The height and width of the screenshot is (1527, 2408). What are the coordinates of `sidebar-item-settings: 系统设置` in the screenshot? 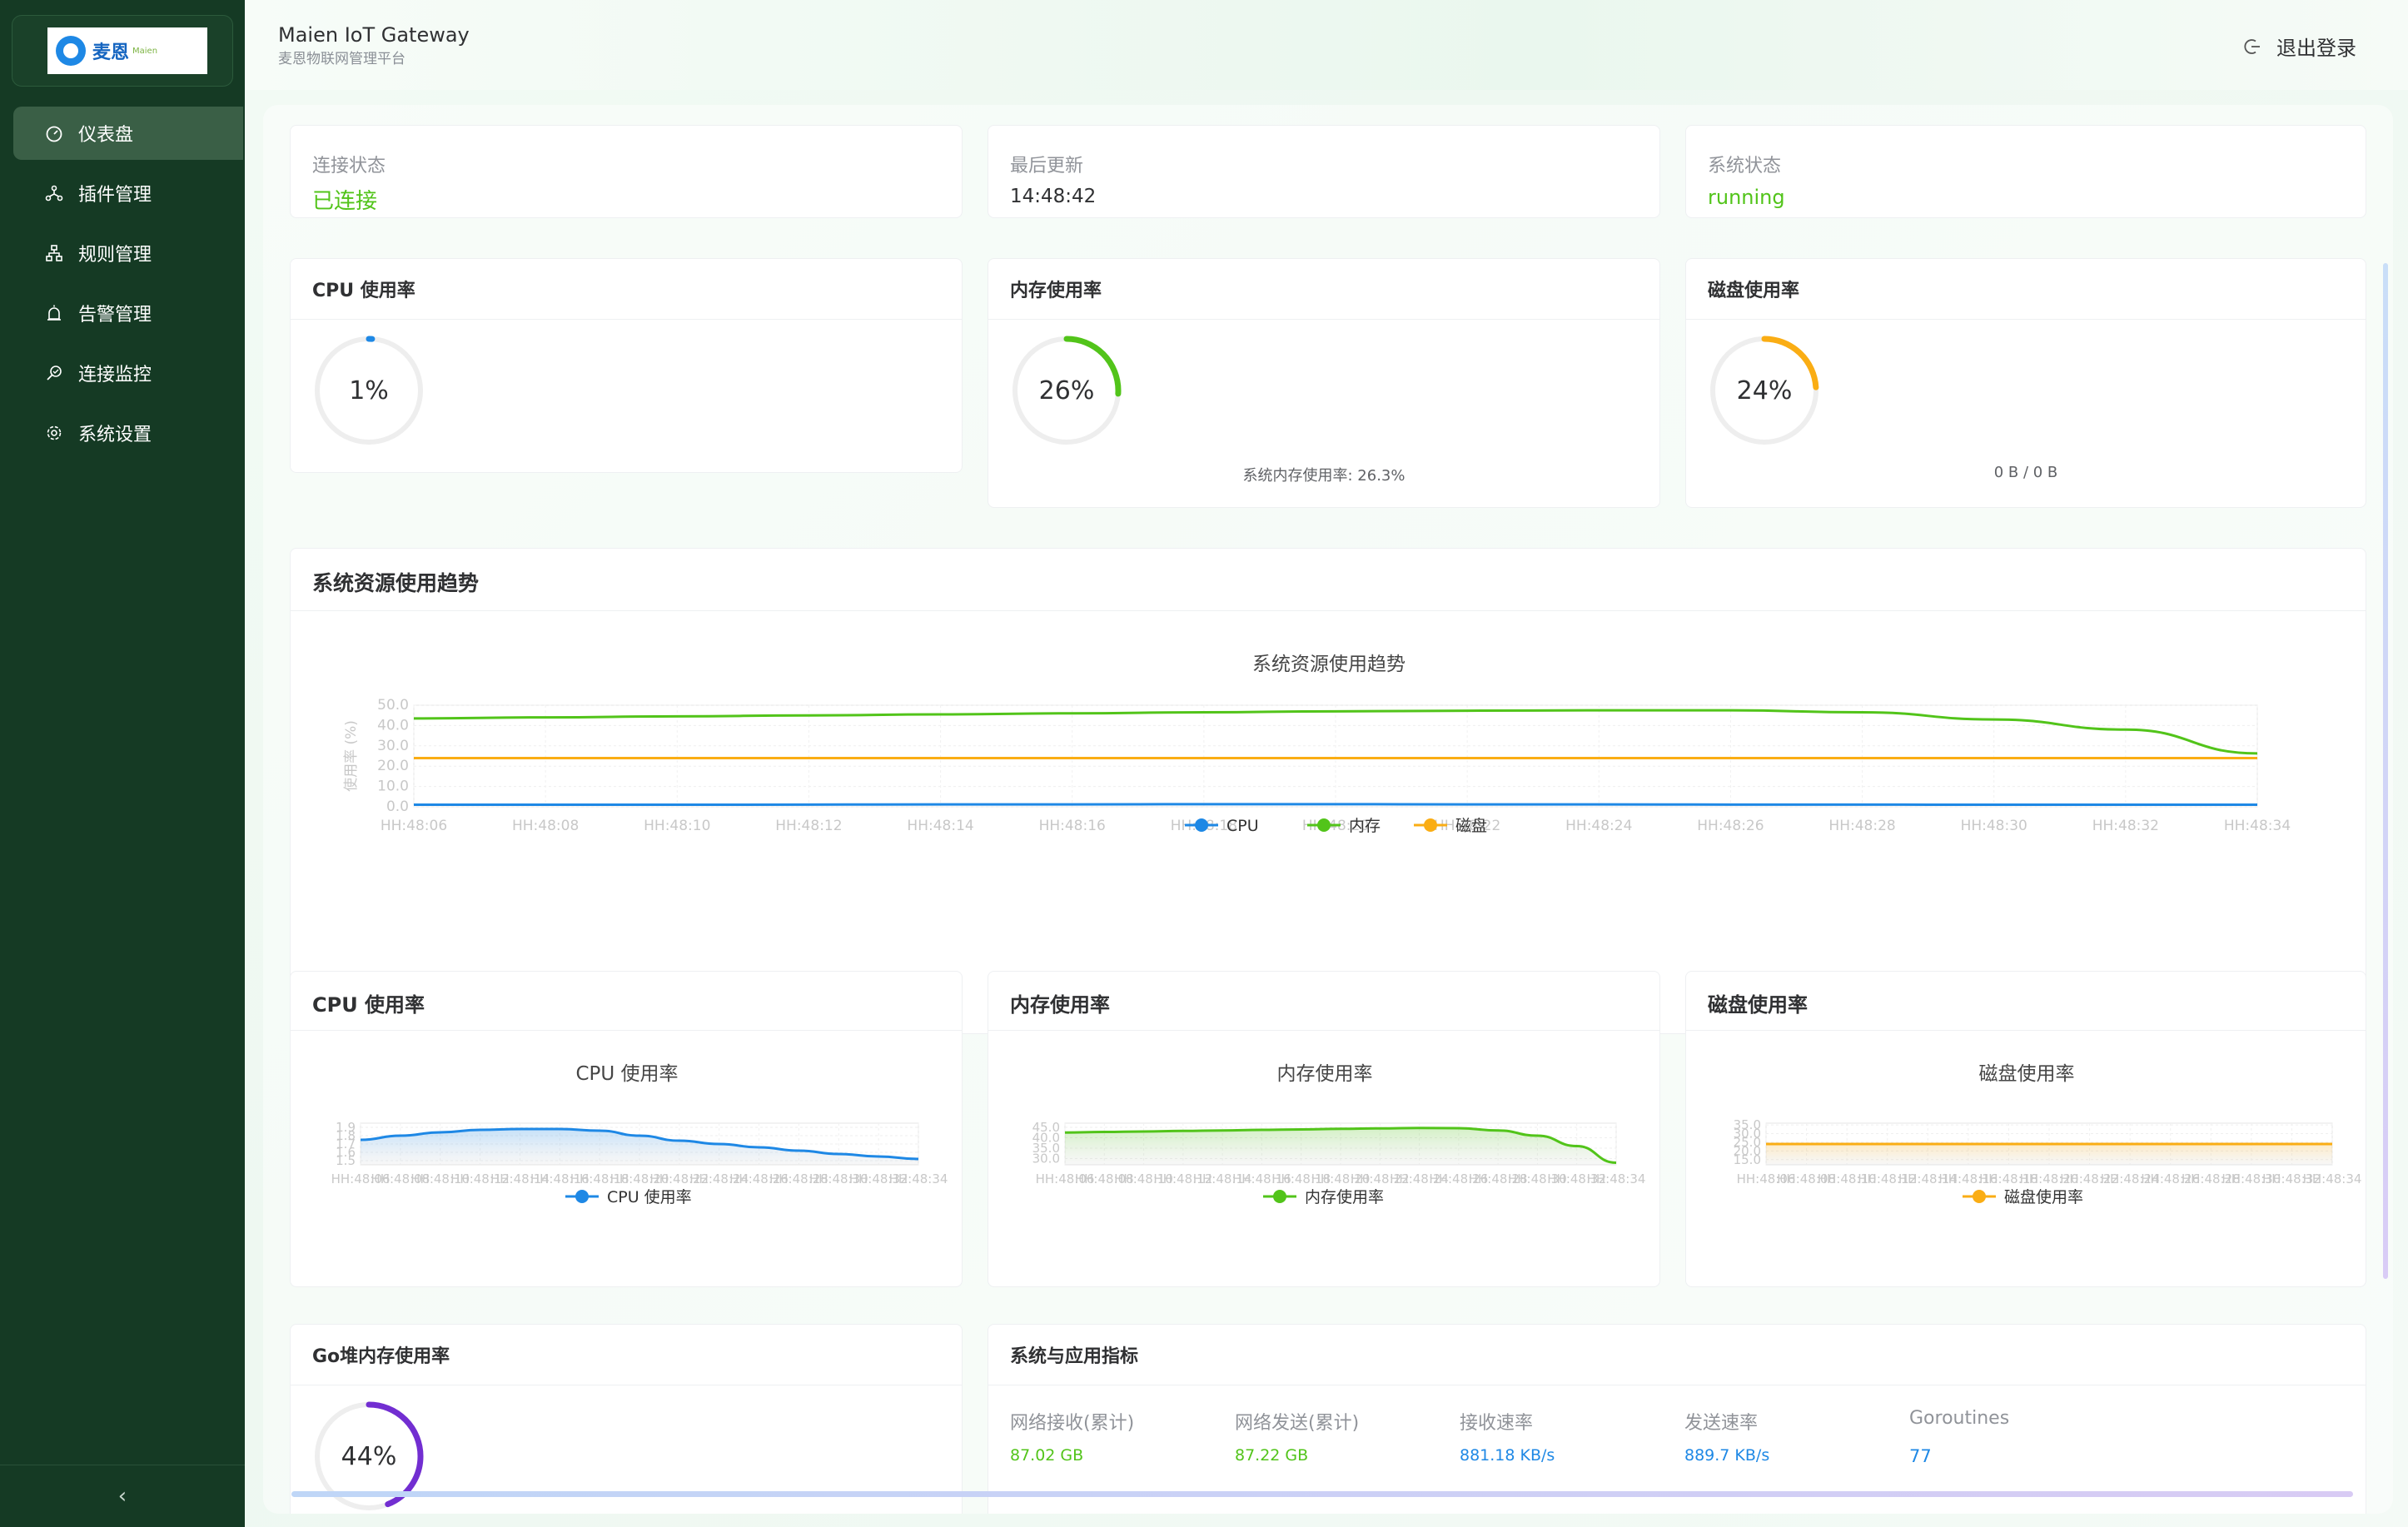 It's located at (128, 433).